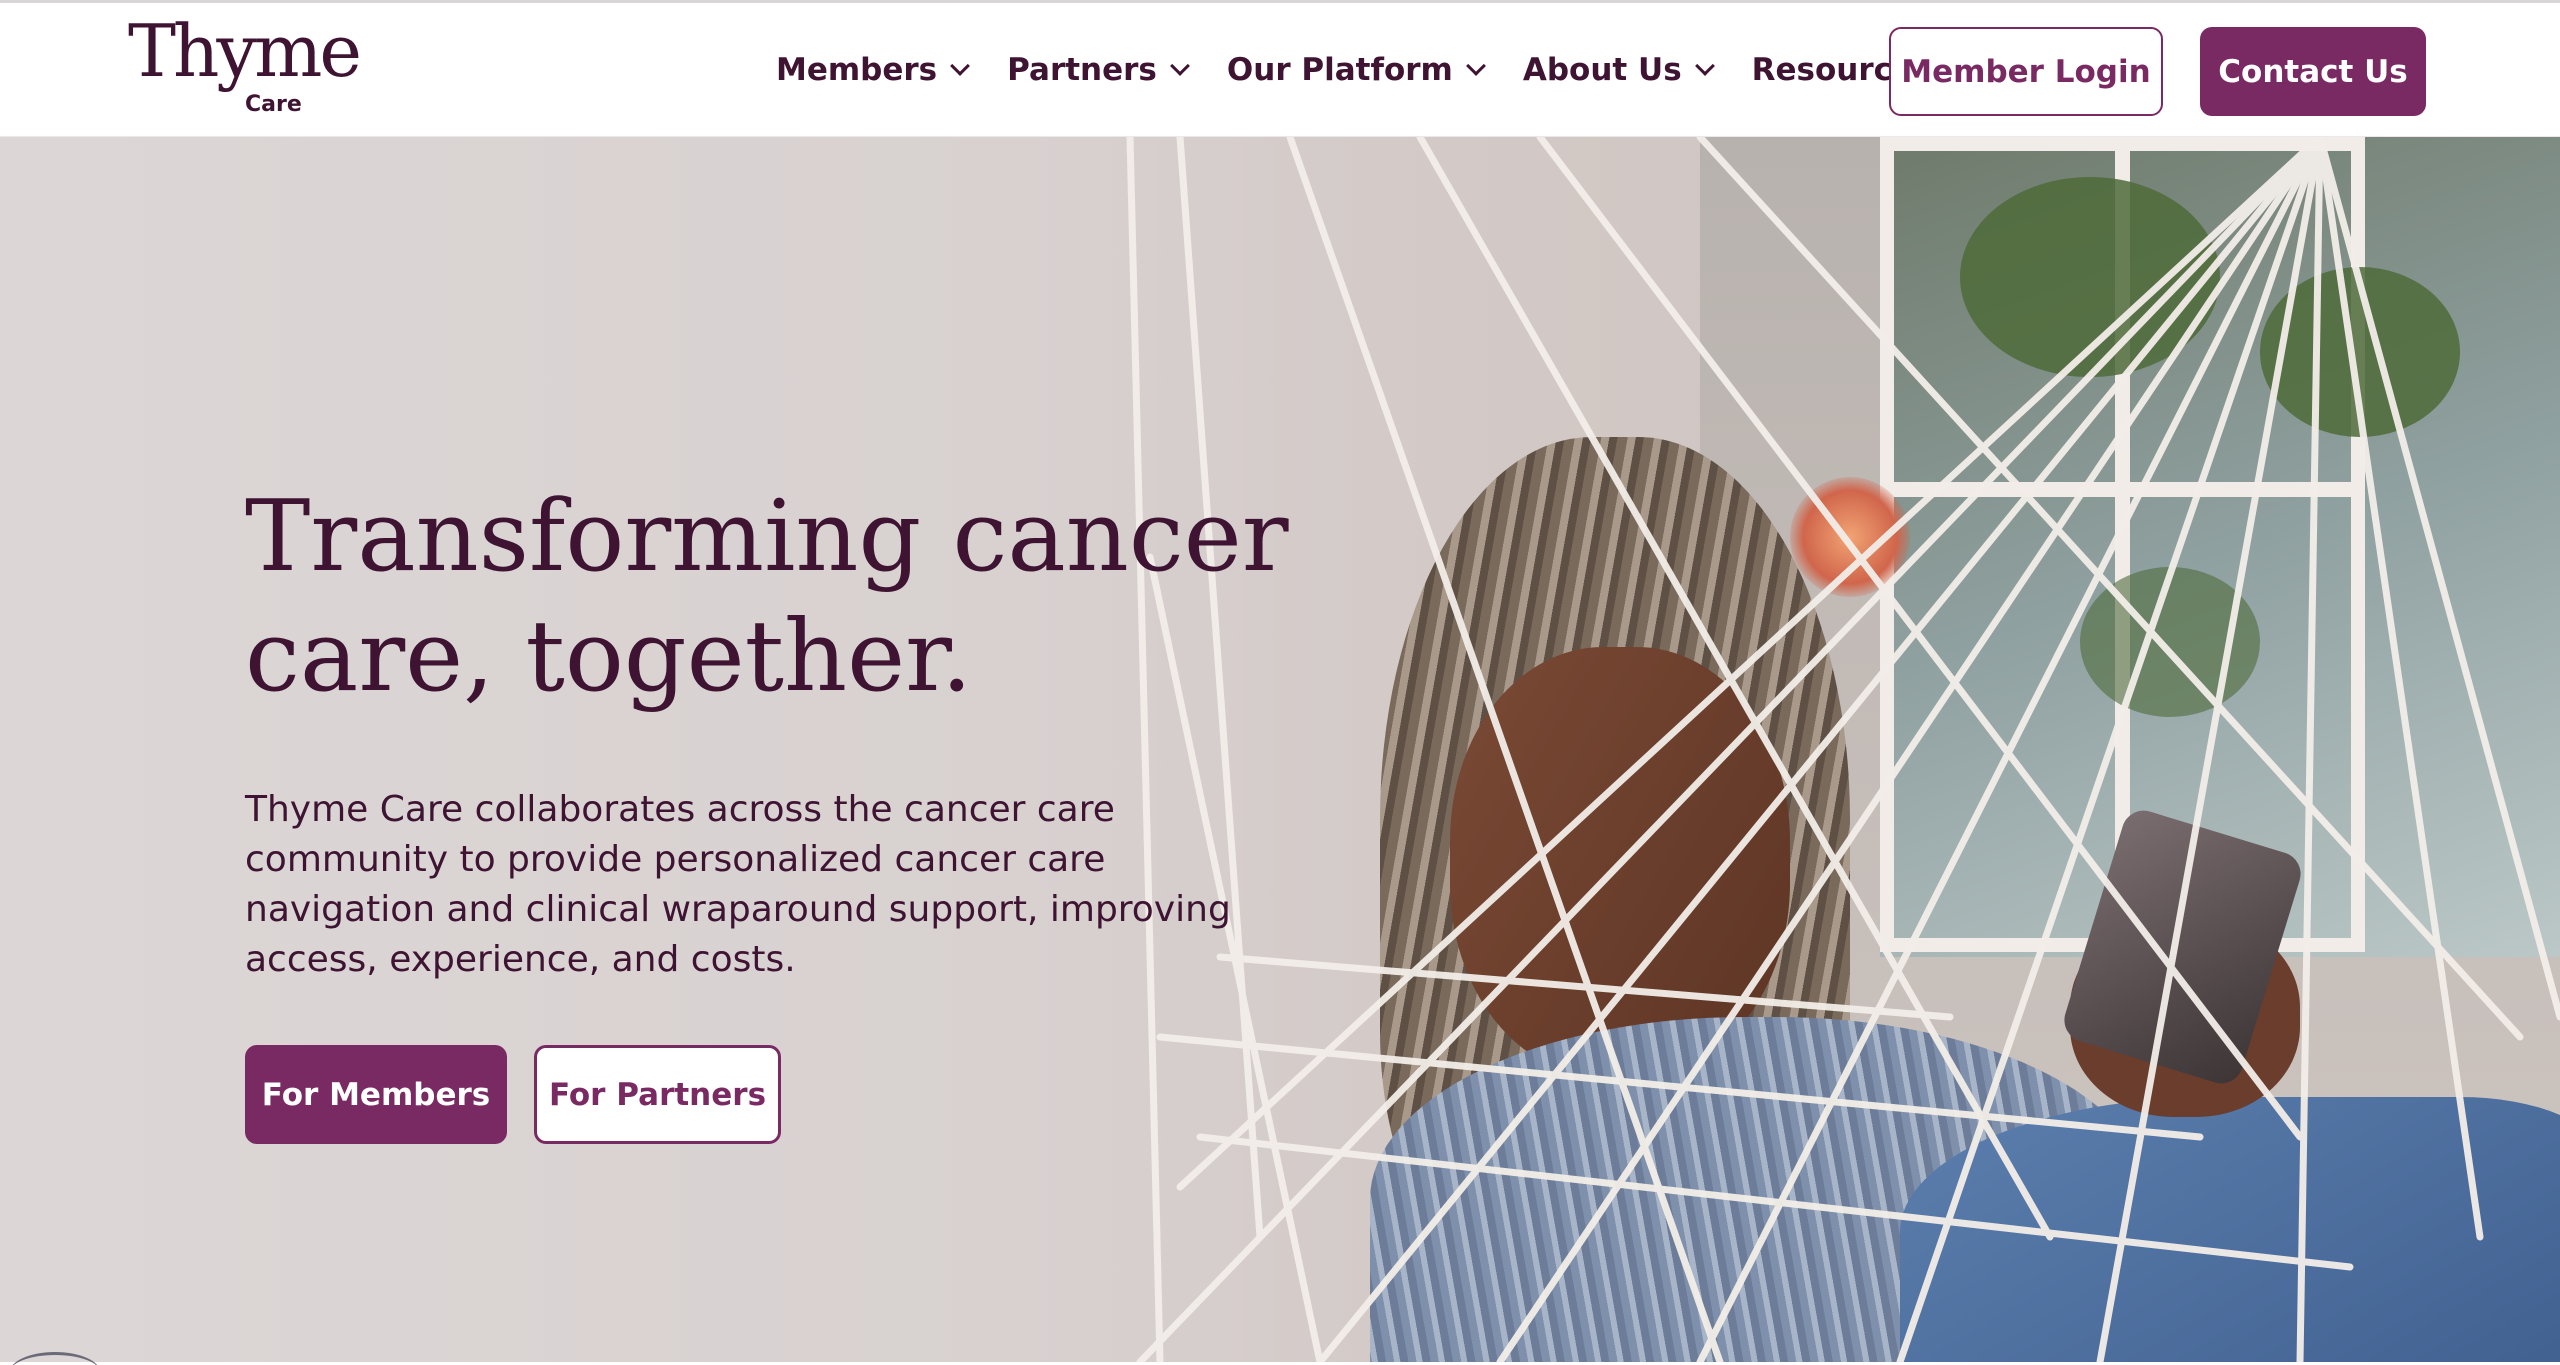  What do you see at coordinates (376, 1094) in the screenshot?
I see `for-members-button: For Members` at bounding box center [376, 1094].